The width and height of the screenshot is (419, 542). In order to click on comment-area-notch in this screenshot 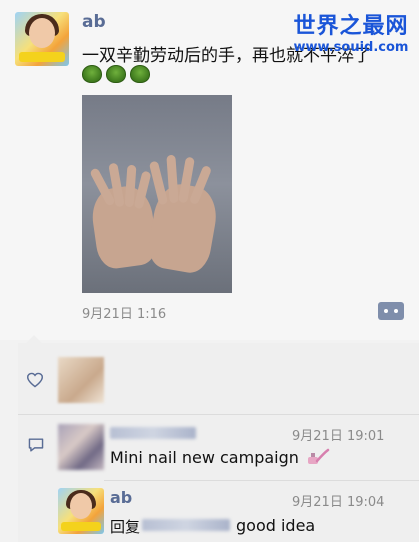, I will do `click(34, 339)`.